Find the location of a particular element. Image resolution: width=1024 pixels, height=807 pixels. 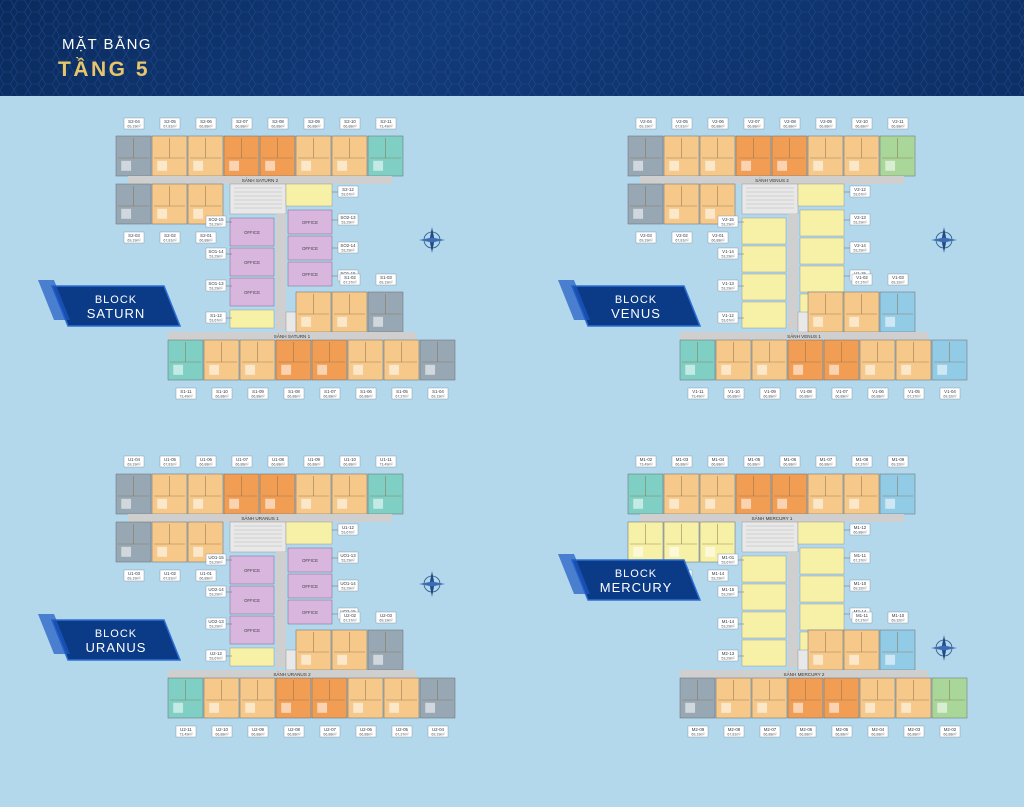

compass-needle is located at coordinates (432, 240).